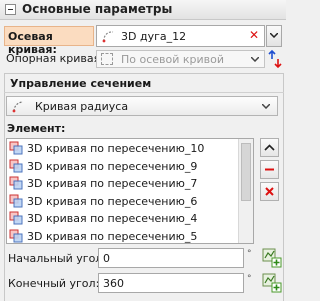 The height and width of the screenshot is (301, 320). I want to click on list-item-label: 3D кривая по пересечению_5, so click(112, 236).